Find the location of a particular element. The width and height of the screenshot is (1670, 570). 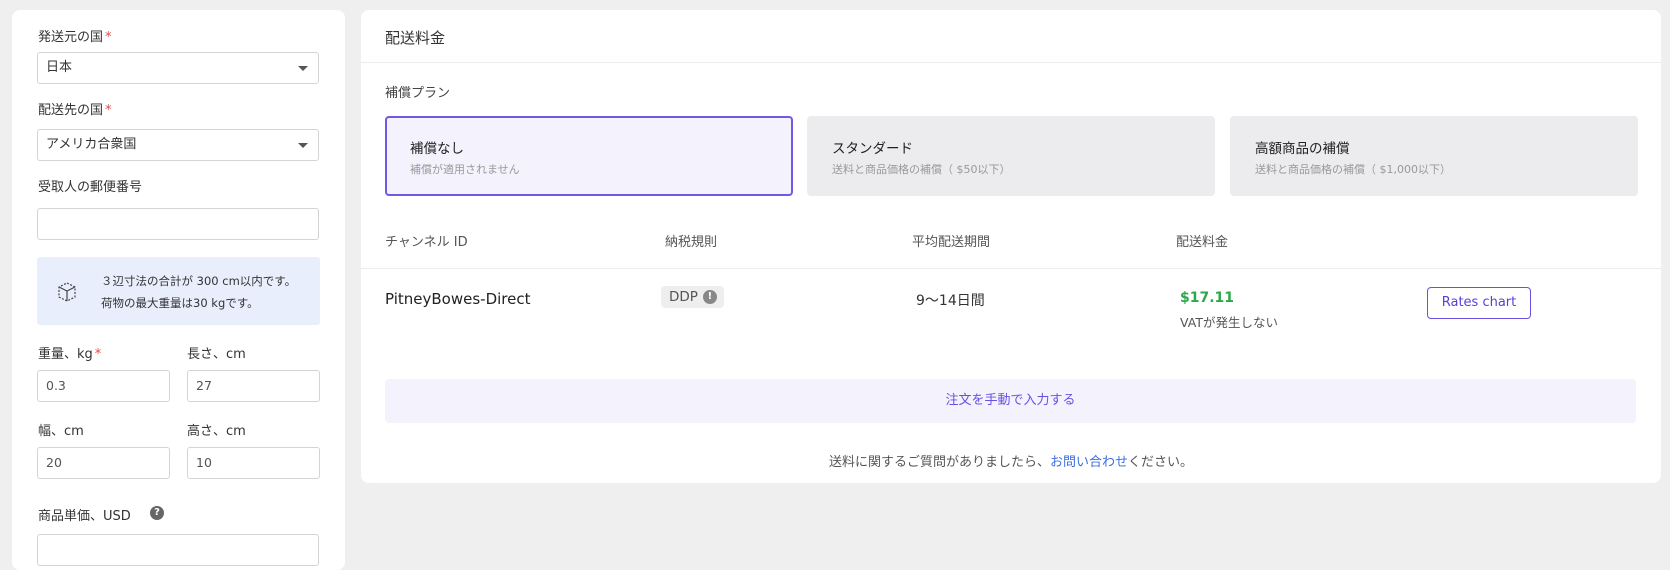

zip-code-input is located at coordinates (178, 224).